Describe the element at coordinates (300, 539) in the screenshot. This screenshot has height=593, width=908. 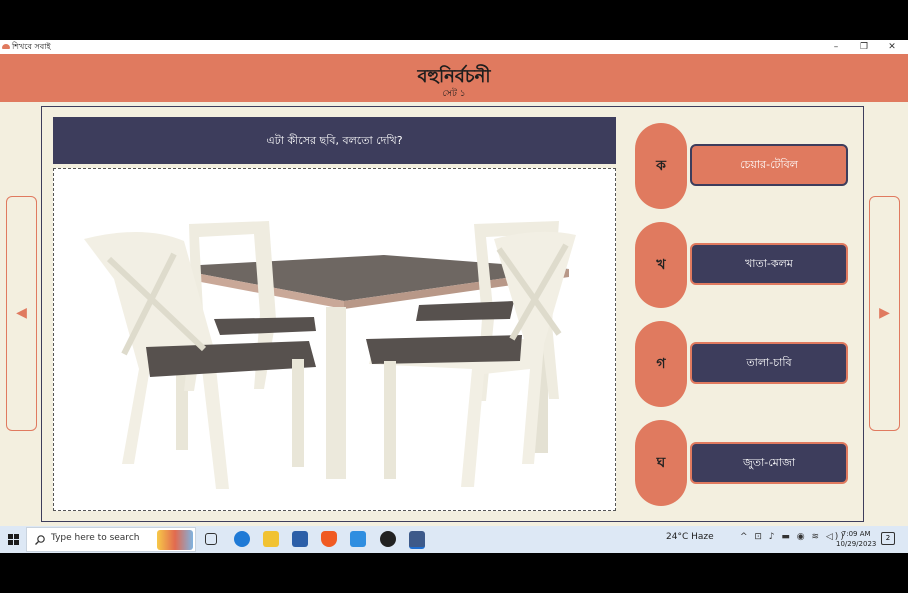
I see `microsoft-store-icon` at that location.